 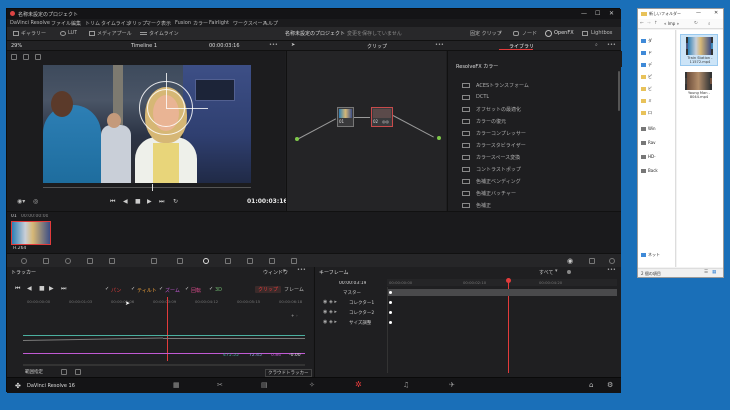 I want to click on library-item: オフセットの最適化, so click(x=533, y=110).